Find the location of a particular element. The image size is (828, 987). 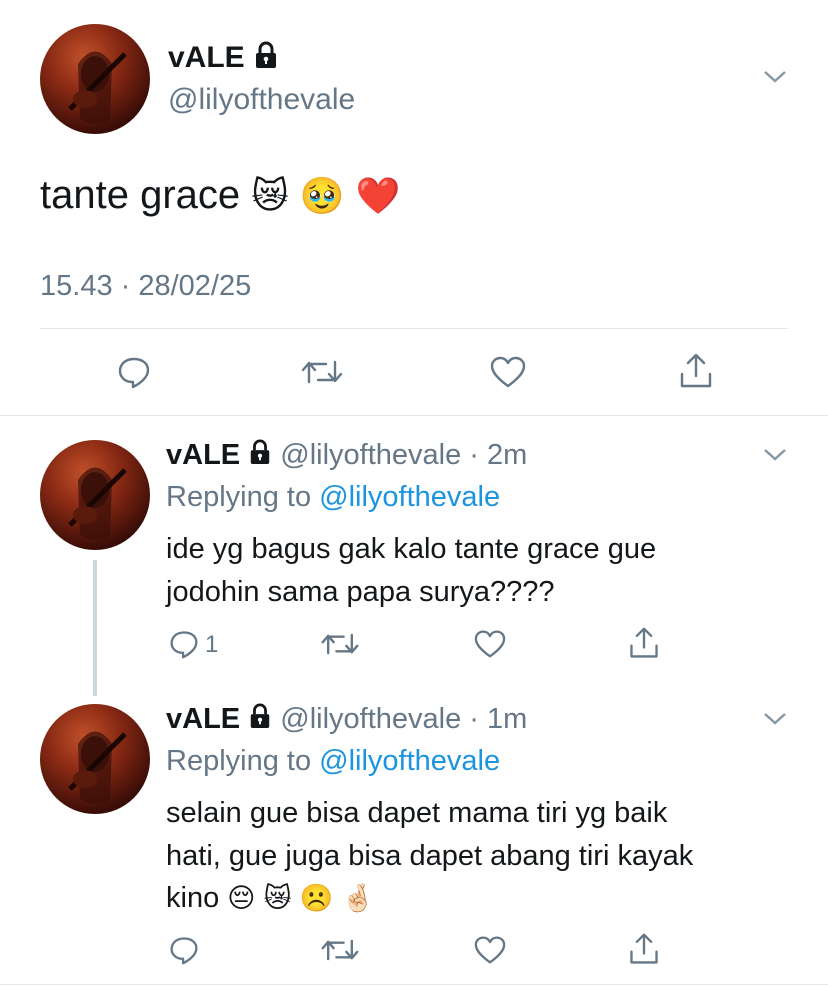

reply-header: vALE @lilyofthevale · 2m is located at coordinates (346, 455).